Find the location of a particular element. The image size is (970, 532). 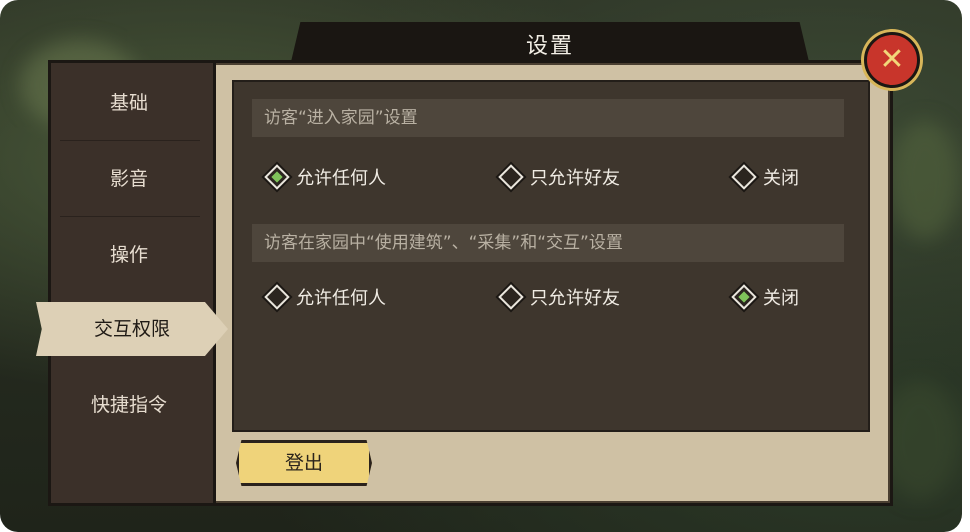

interact-friends-only-option: 只允许好友 is located at coordinates (559, 297).